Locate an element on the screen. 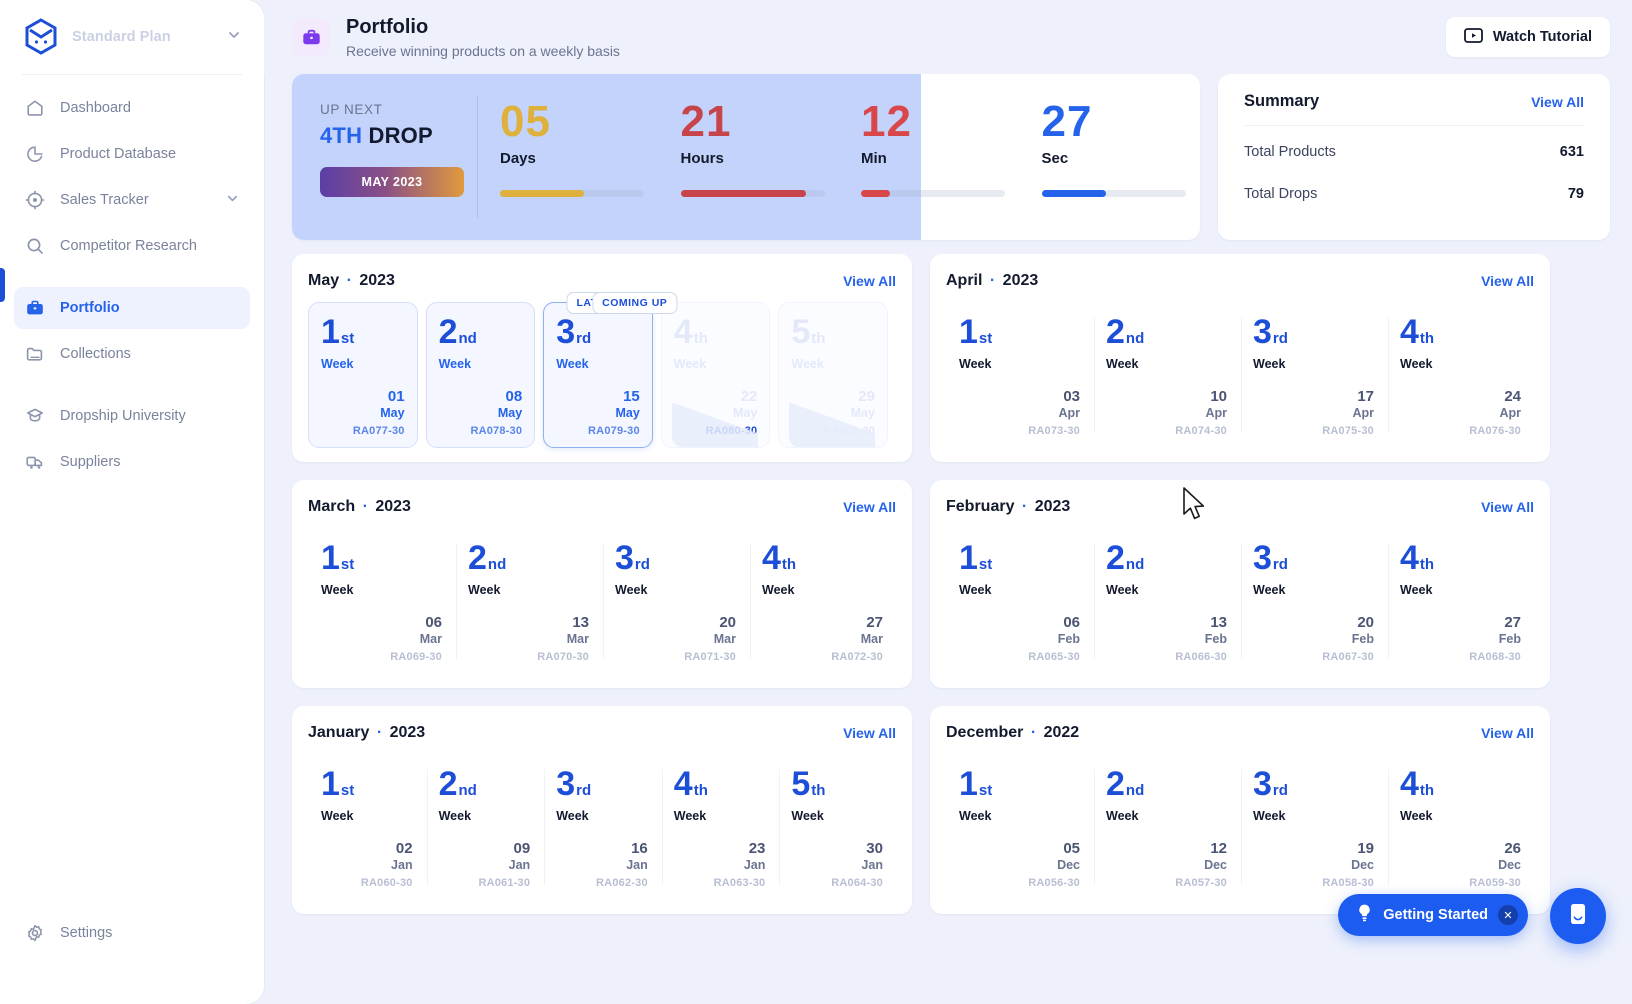  sidebar-item-sales-tracker: Sales Tracker is located at coordinates (132, 200).